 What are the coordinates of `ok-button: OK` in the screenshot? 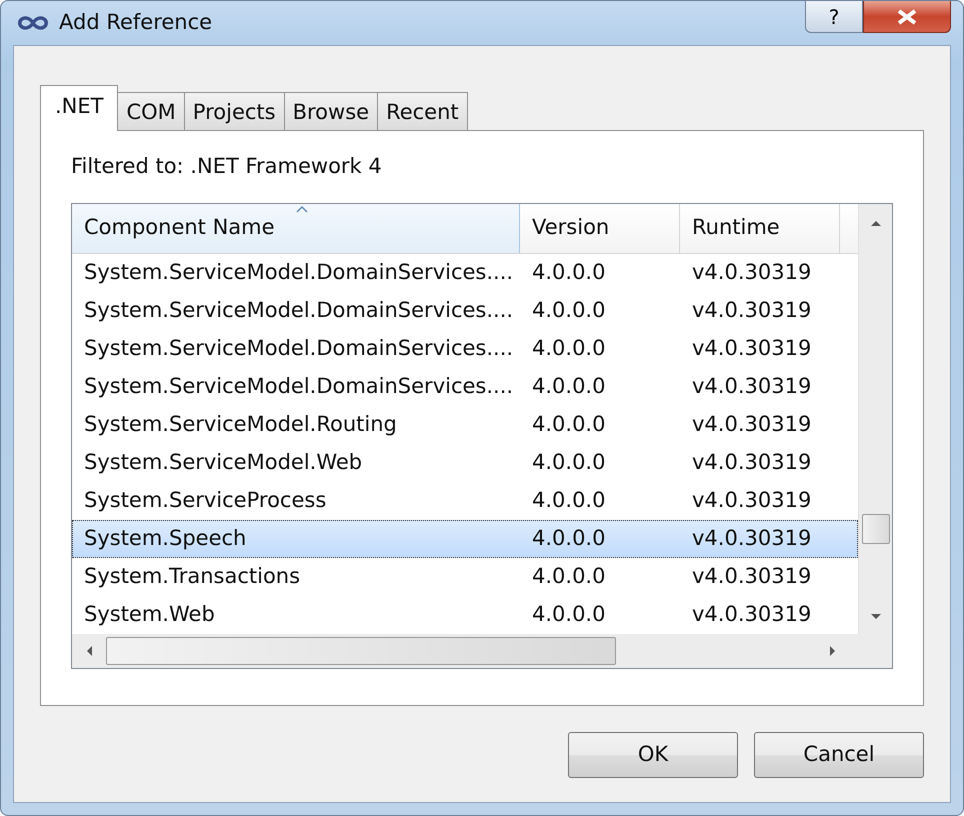 It's located at (653, 755).